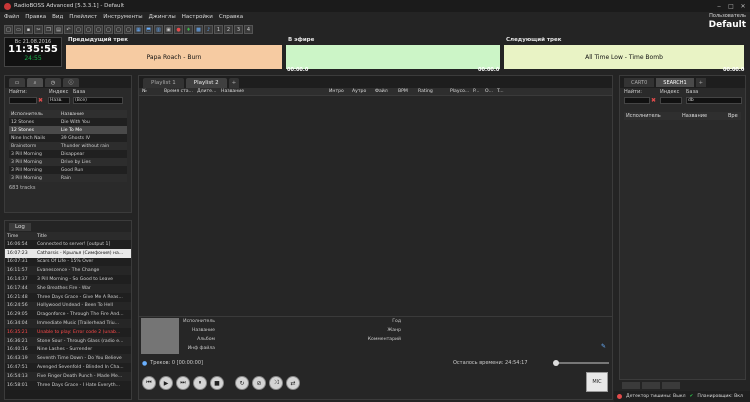 Image resolution: width=750 pixels, height=402 pixels. I want to click on log-row: 16:06:54 Connected to server! [output 1], so click(68, 244).